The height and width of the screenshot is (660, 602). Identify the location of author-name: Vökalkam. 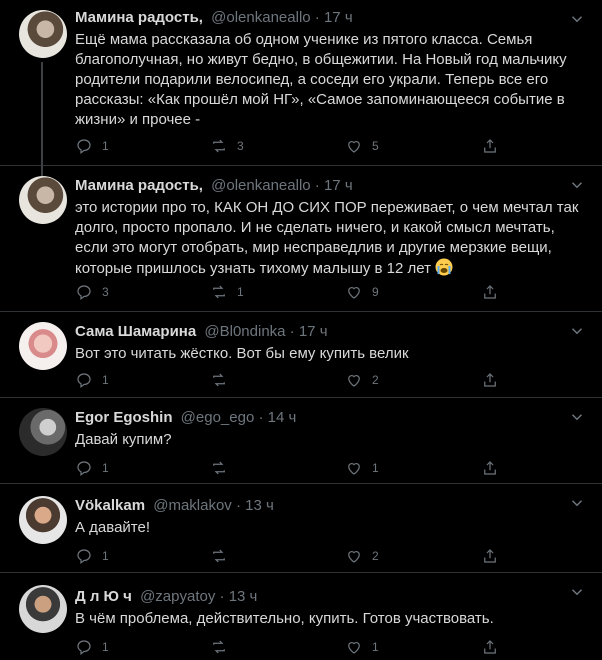
(110, 505).